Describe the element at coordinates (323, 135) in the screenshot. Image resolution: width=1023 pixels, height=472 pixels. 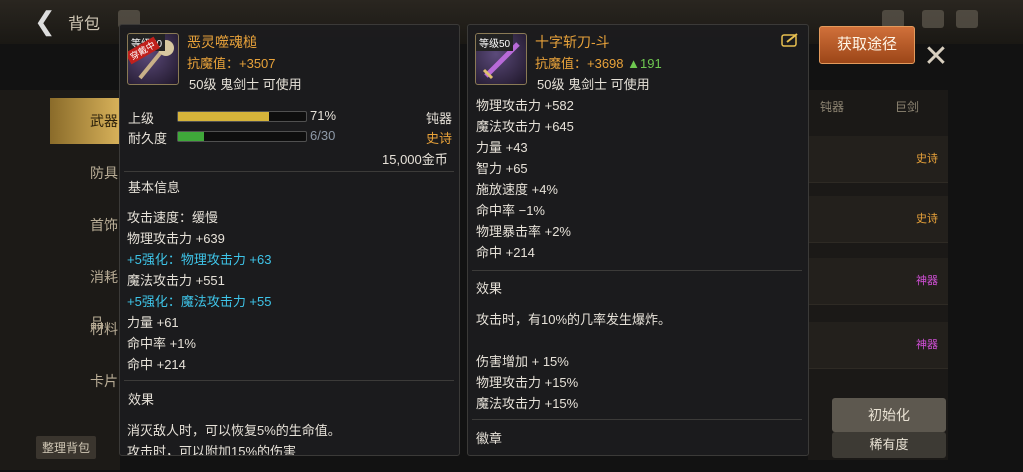
I see `durability-value: 6/30` at that location.